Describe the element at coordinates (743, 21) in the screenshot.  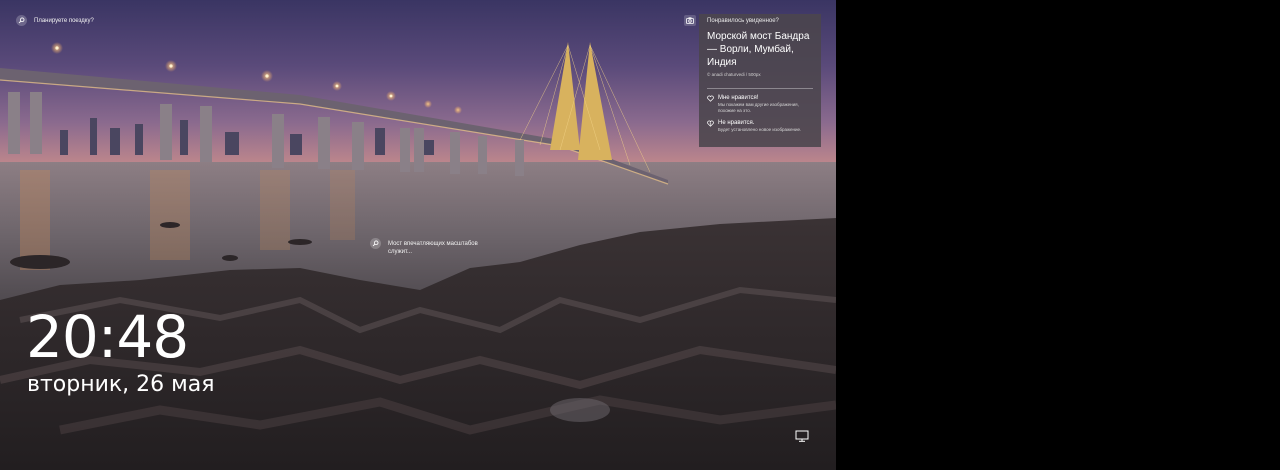
I see `card-question: Понравилось увиденное?` at that location.